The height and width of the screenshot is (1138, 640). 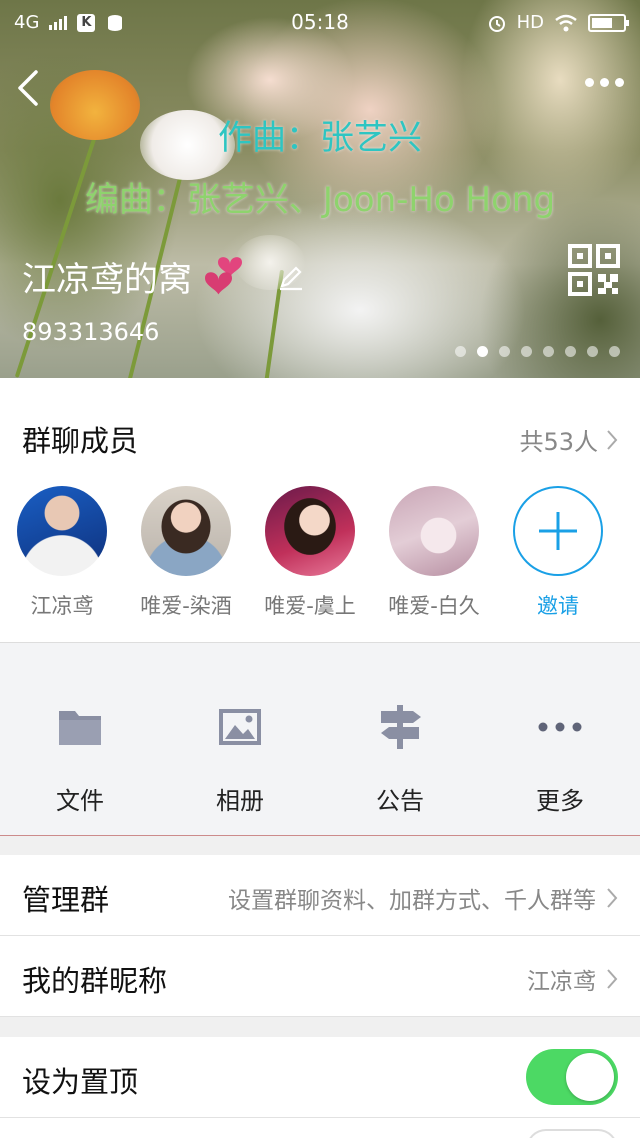 I want to click on add-icon, so click(x=558, y=531).